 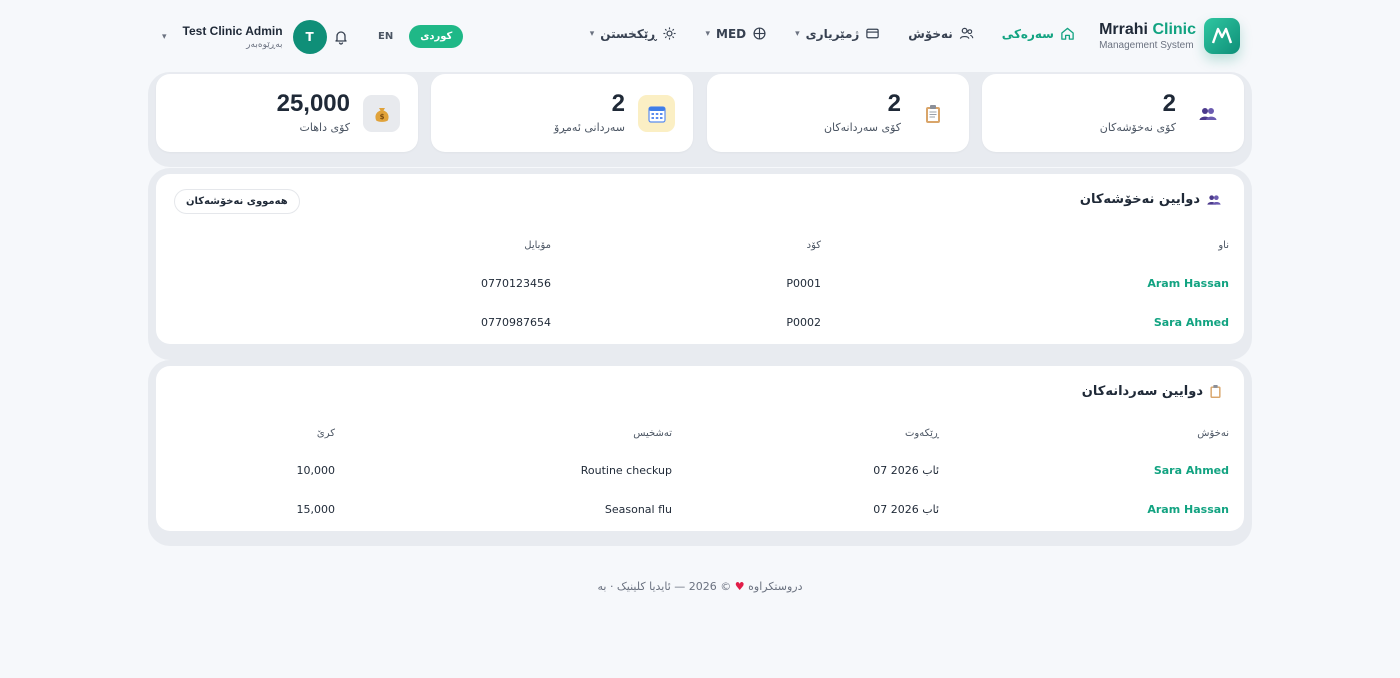 I want to click on money-bag-icon: $, so click(x=381, y=113).